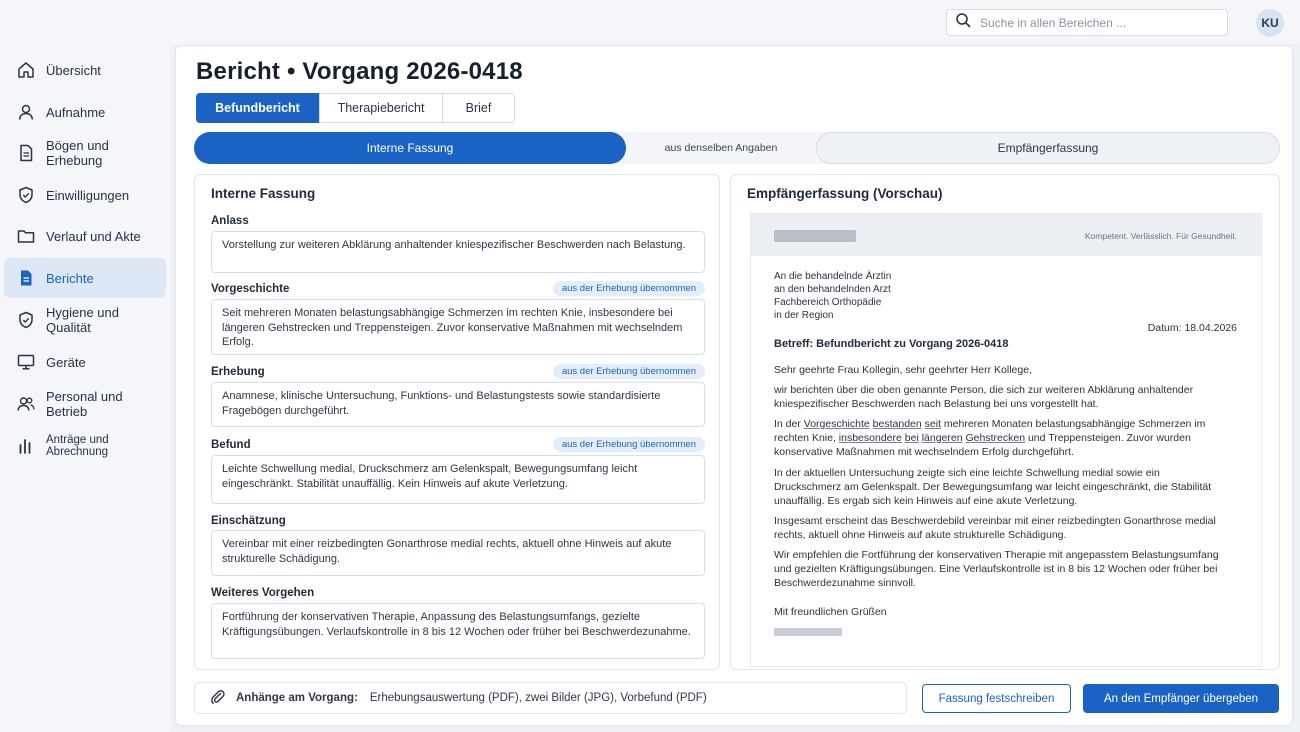 This screenshot has height=732, width=1300. Describe the element at coordinates (26, 70) in the screenshot. I see `home-icon` at that location.